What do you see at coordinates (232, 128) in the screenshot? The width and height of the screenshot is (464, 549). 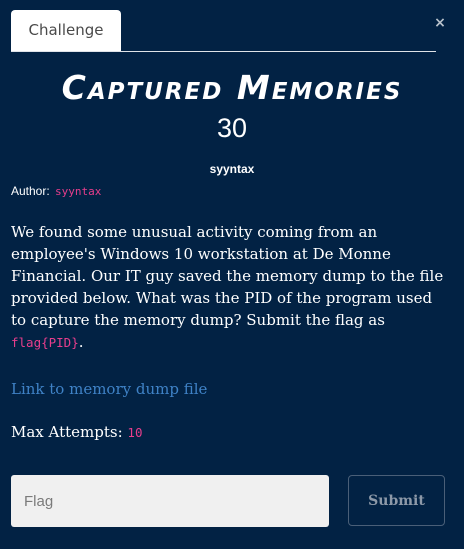 I see `challenge-points: 30` at bounding box center [232, 128].